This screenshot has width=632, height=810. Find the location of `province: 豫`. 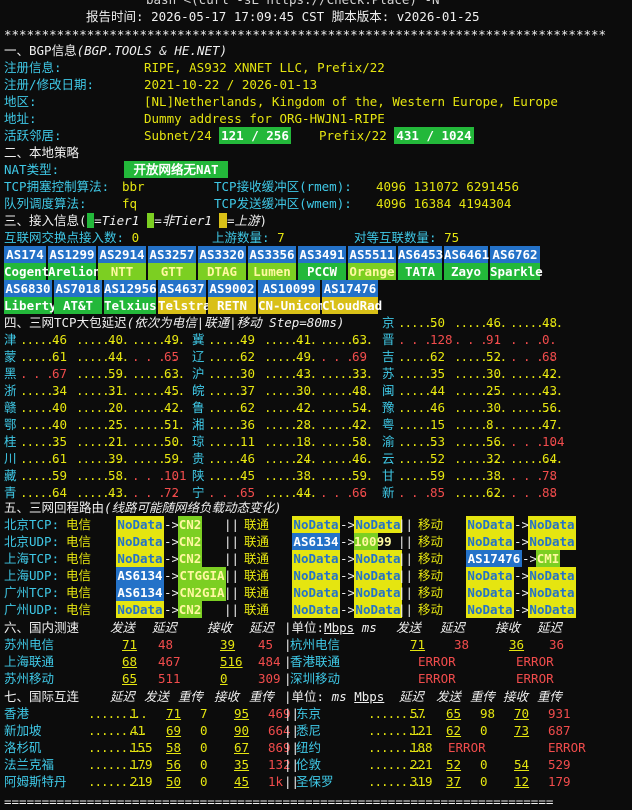

province: 豫 is located at coordinates (388, 407).